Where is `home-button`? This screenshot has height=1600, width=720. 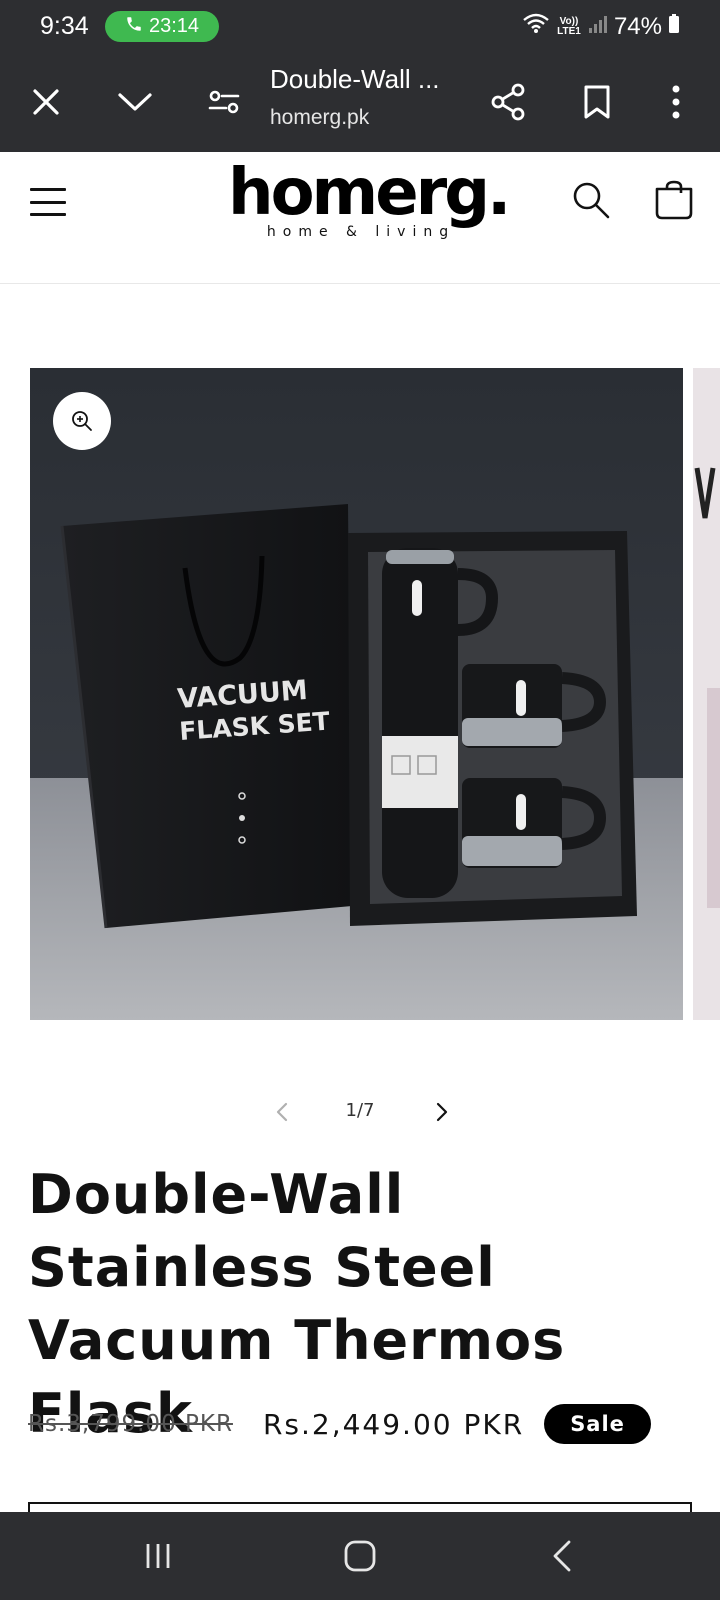
home-button is located at coordinates (360, 1556).